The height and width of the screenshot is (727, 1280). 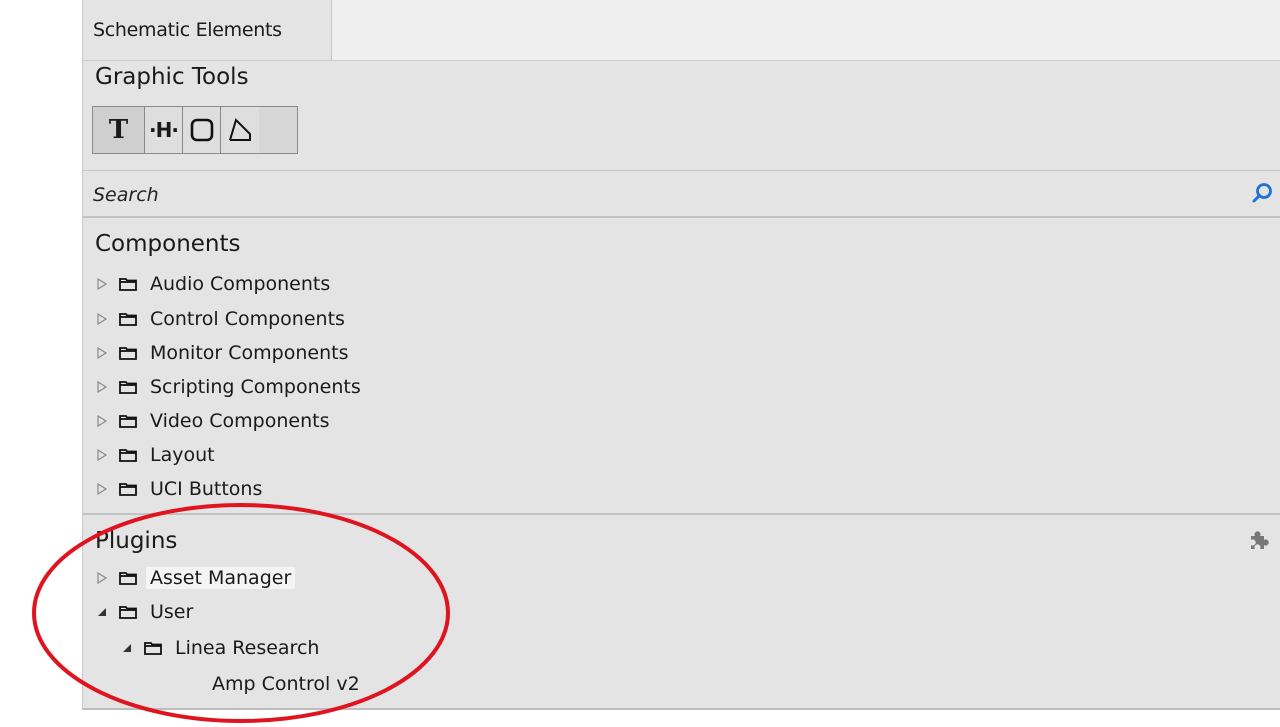 I want to click on tree-item-label: User, so click(x=172, y=612).